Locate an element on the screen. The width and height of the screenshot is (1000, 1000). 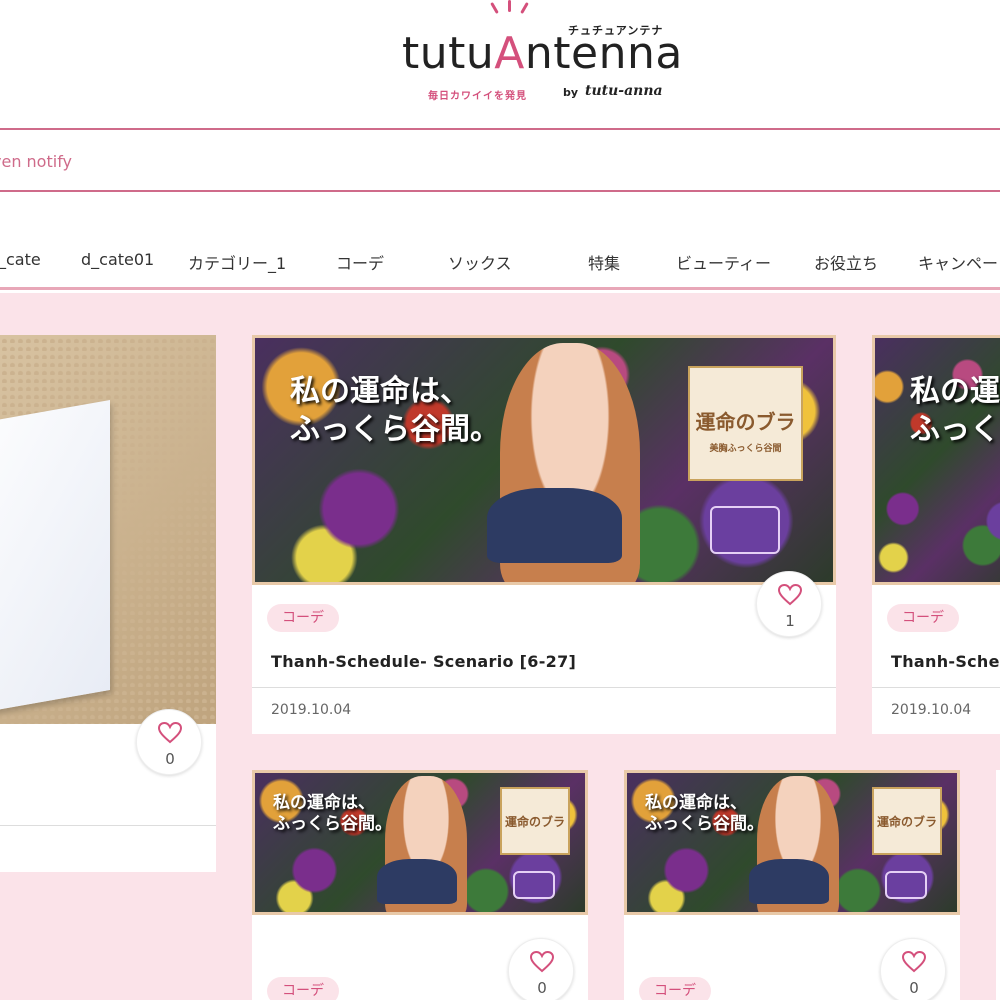
article-image is located at coordinates (108, 529).